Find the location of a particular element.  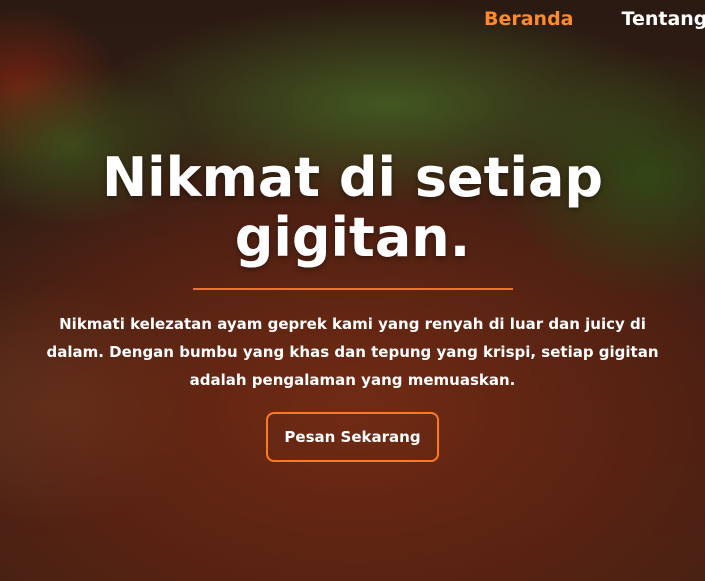

nav-link-beranda: Beranda is located at coordinates (529, 19).